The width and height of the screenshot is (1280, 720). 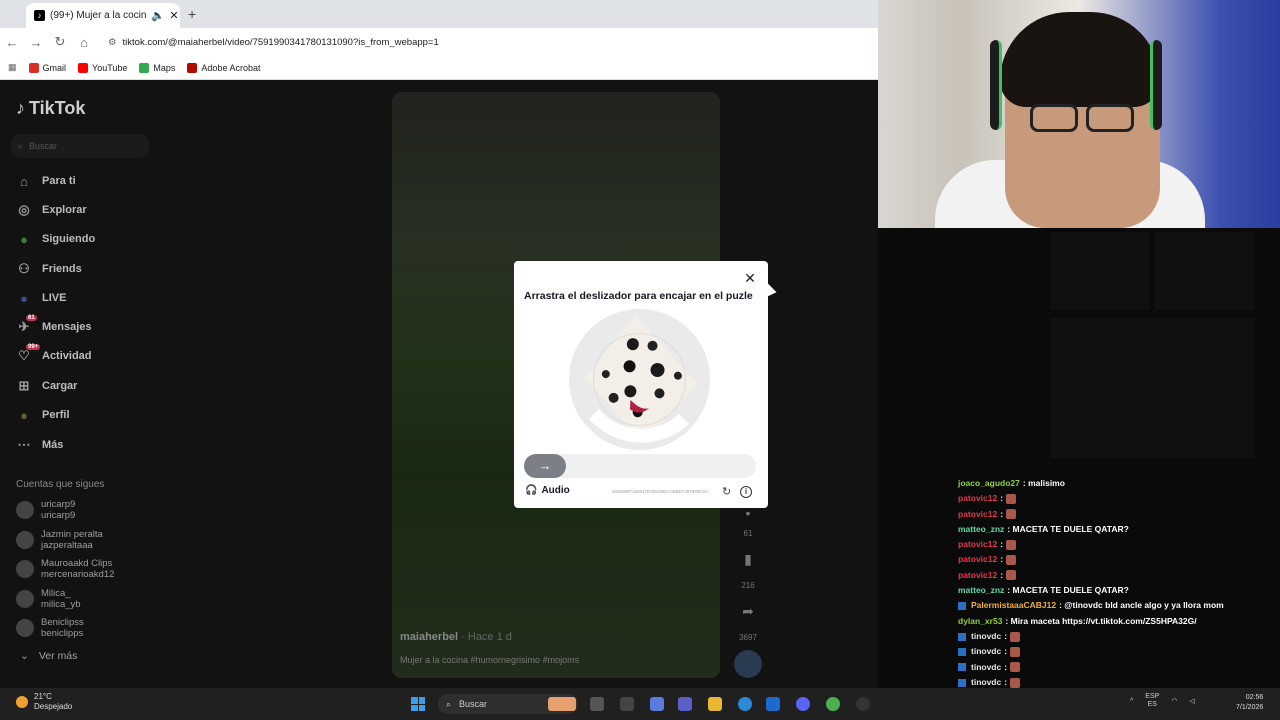 What do you see at coordinates (748, 664) in the screenshot?
I see `music-disc-avatar` at bounding box center [748, 664].